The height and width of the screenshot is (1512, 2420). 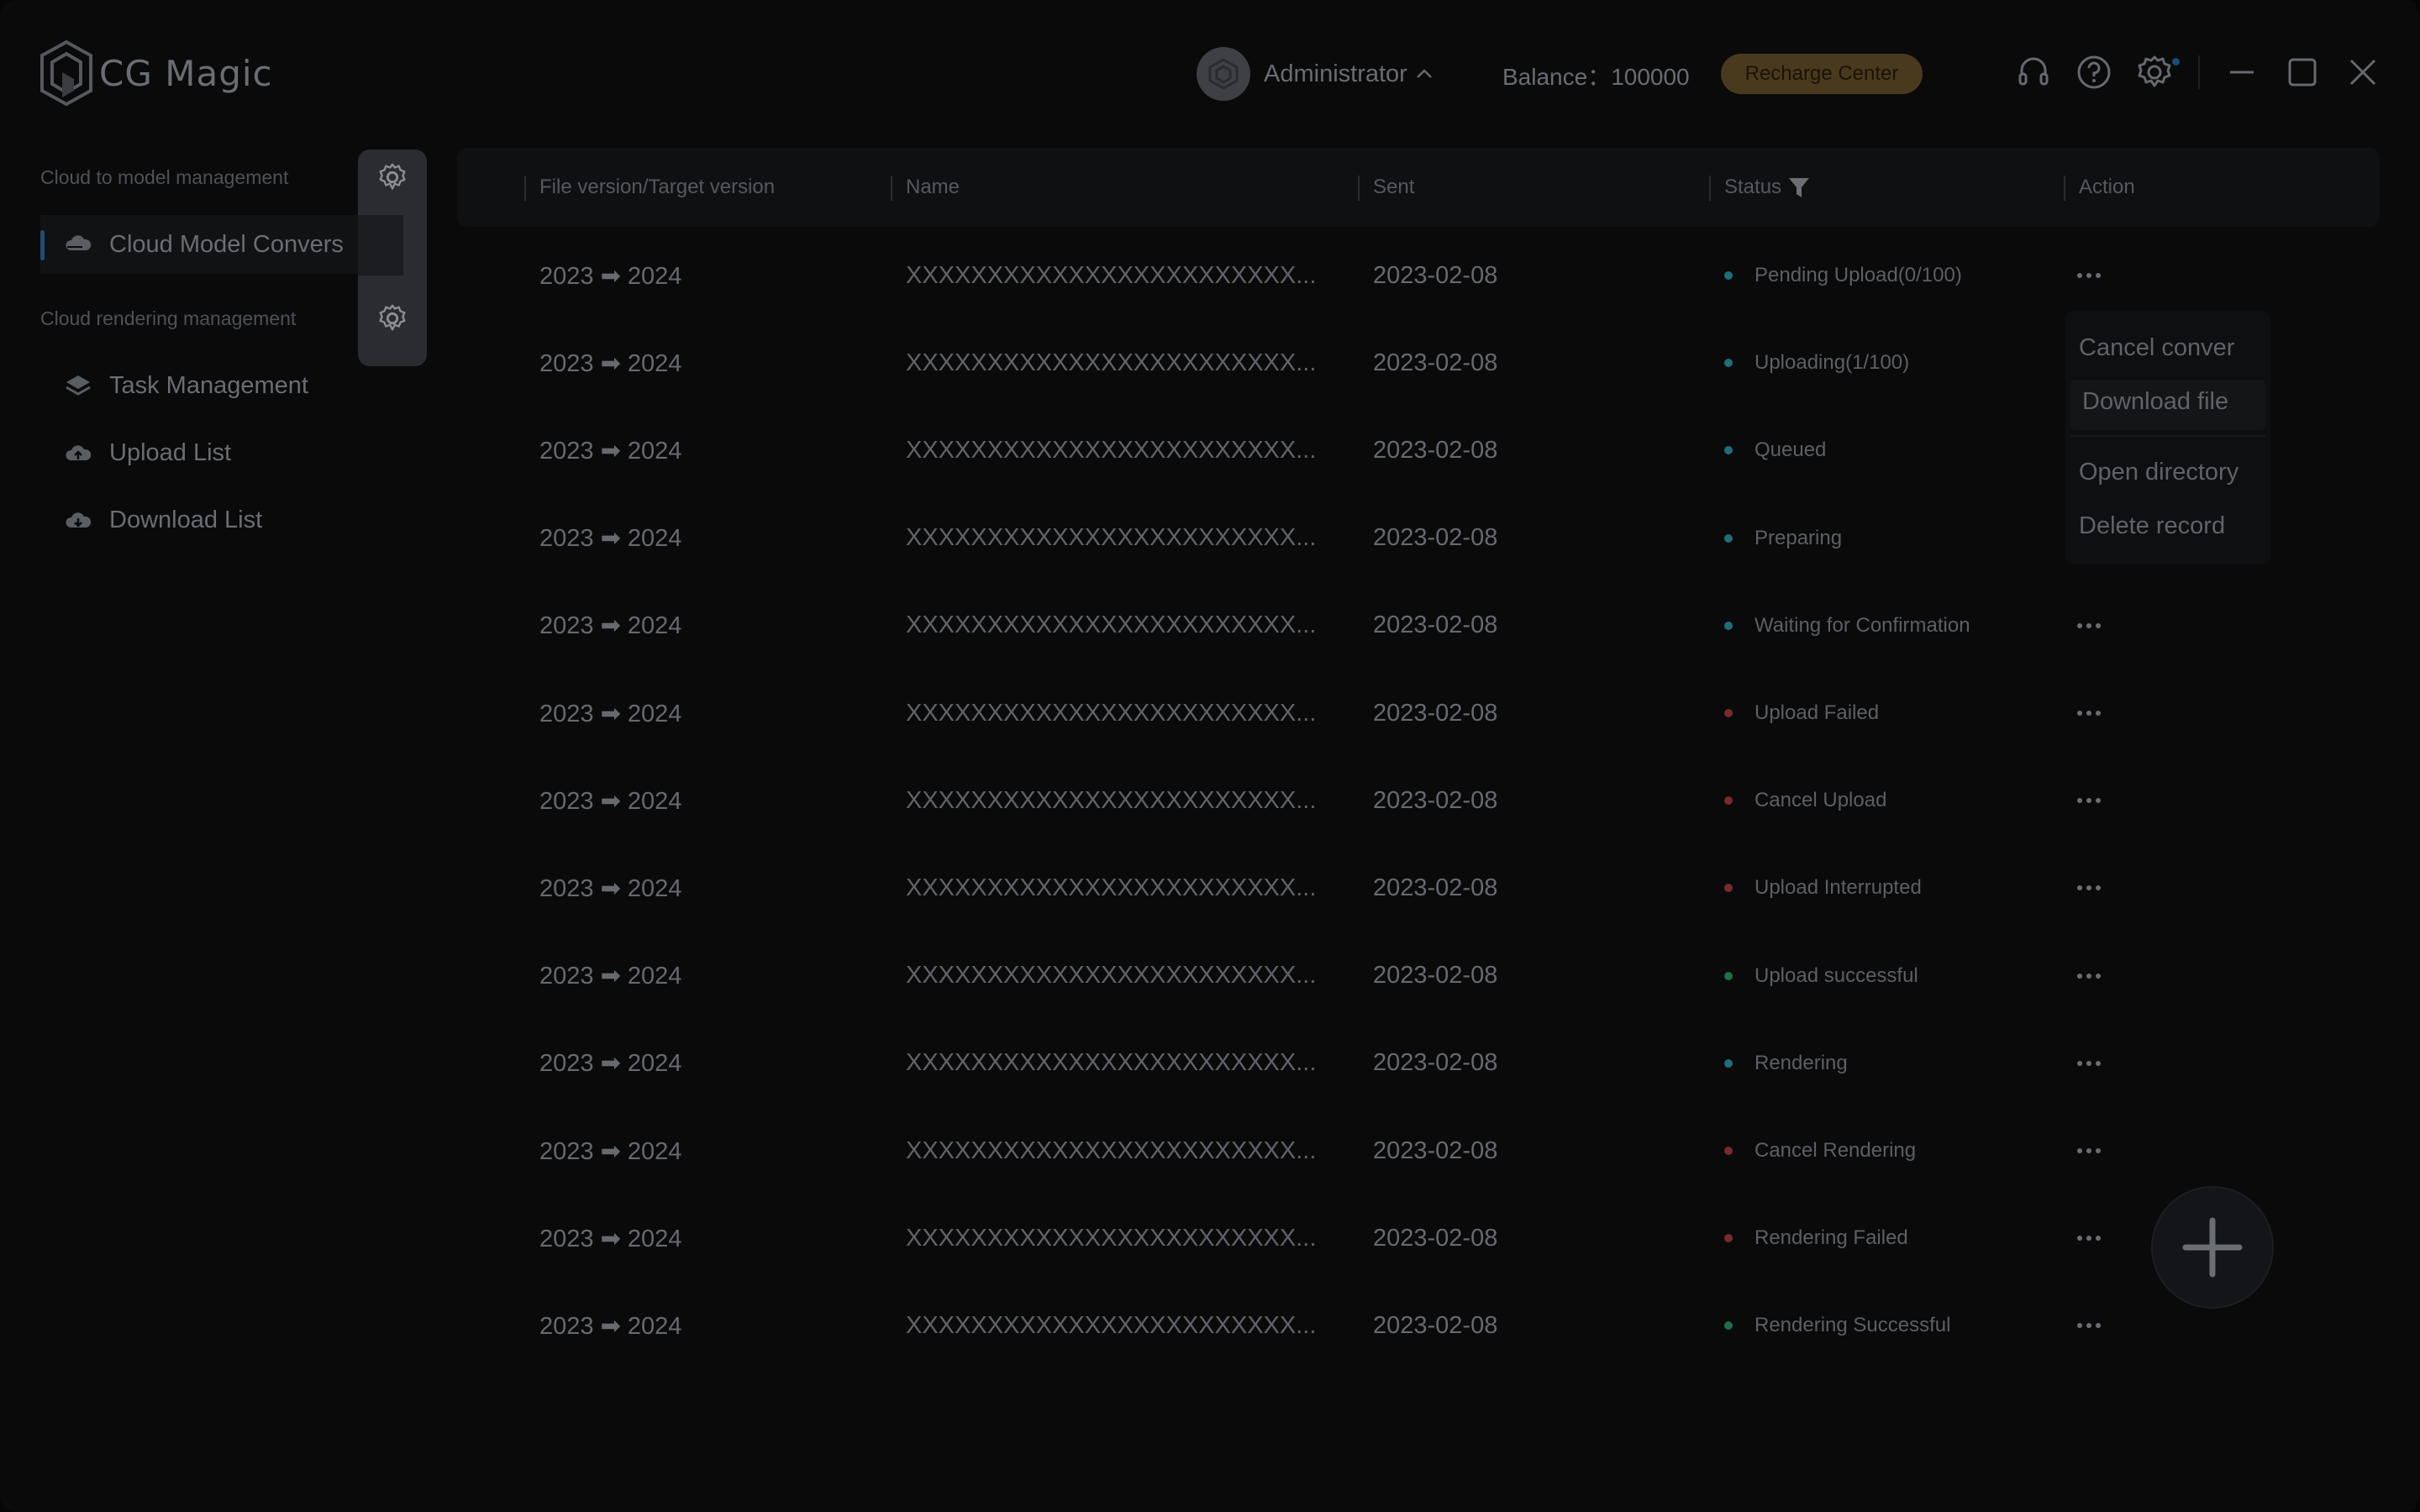 I want to click on status-cell: Waiting for Confirmation, so click(x=1847, y=625).